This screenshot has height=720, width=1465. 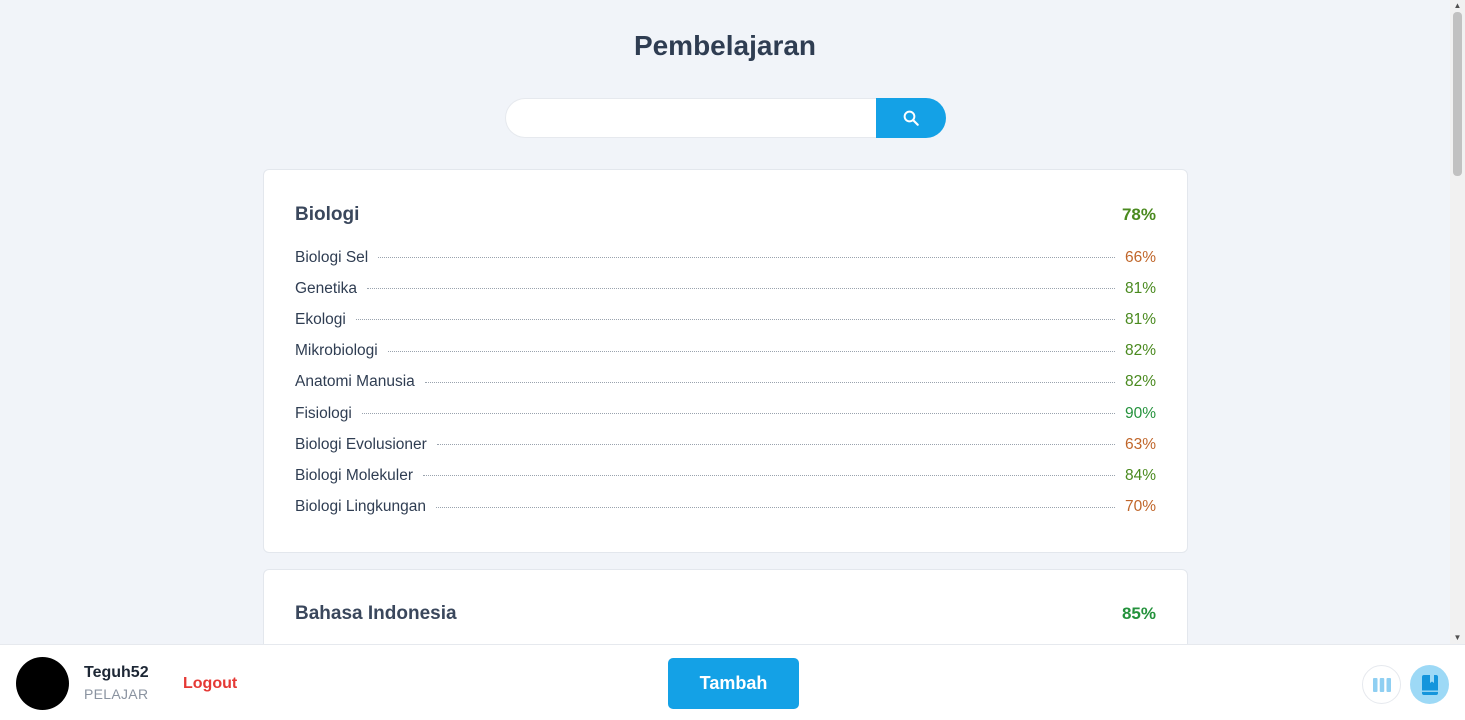 What do you see at coordinates (725, 45) in the screenshot?
I see `page-title: Pembelajaran` at bounding box center [725, 45].